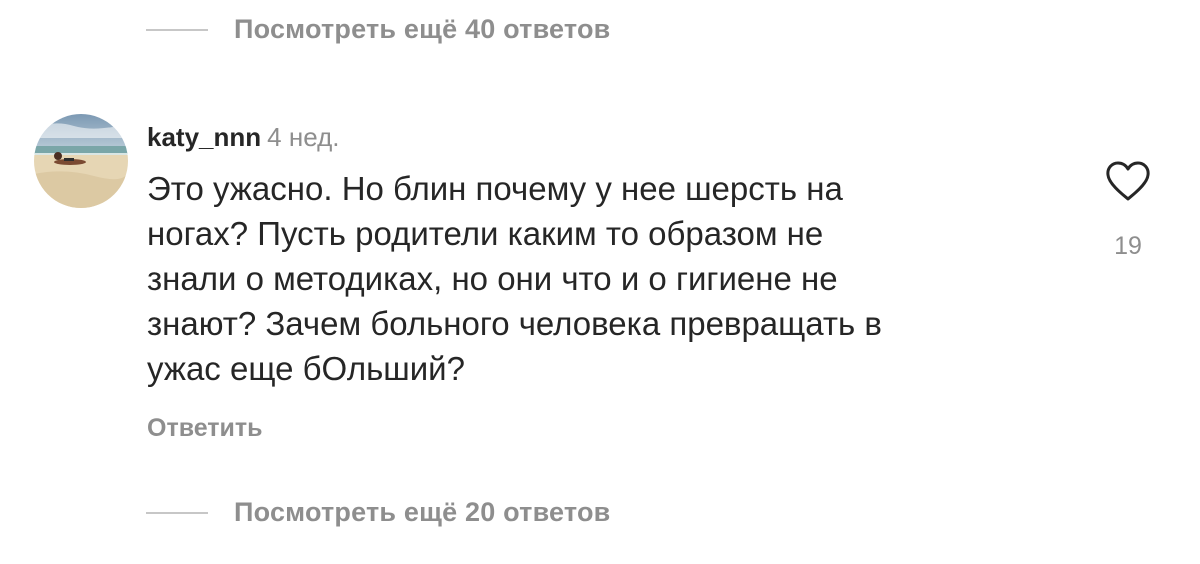  I want to click on like-count: 19, so click(1128, 246).